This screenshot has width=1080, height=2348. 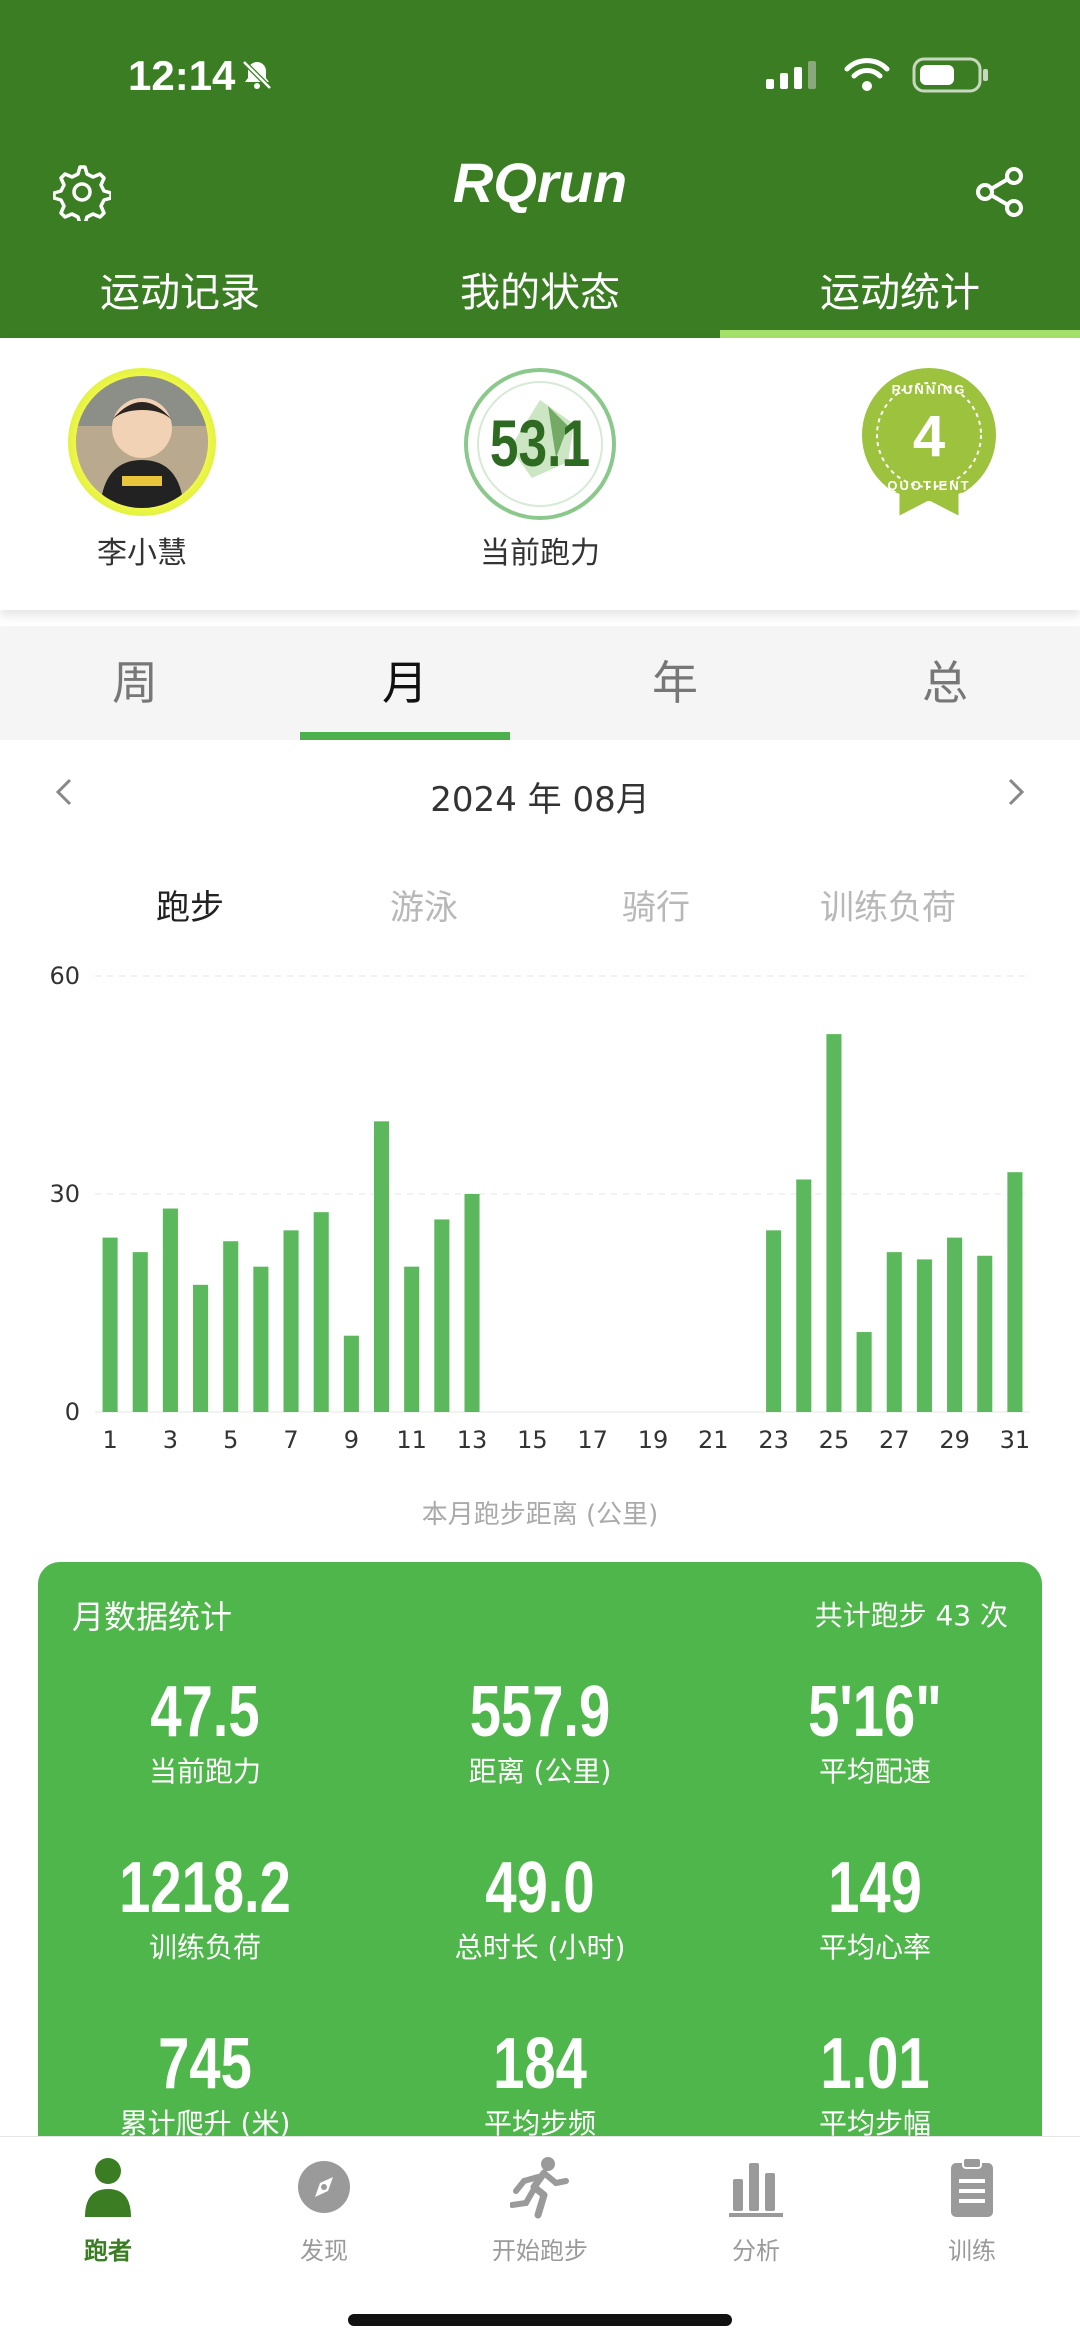 I want to click on run-count: 共计跑步 43 次, so click(x=911, y=1615).